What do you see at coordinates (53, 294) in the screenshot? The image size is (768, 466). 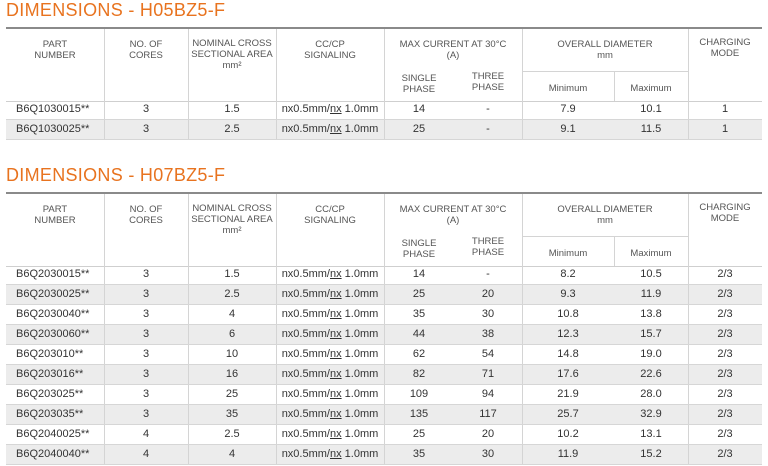 I see `part-number-cell: B6Q2030025**` at bounding box center [53, 294].